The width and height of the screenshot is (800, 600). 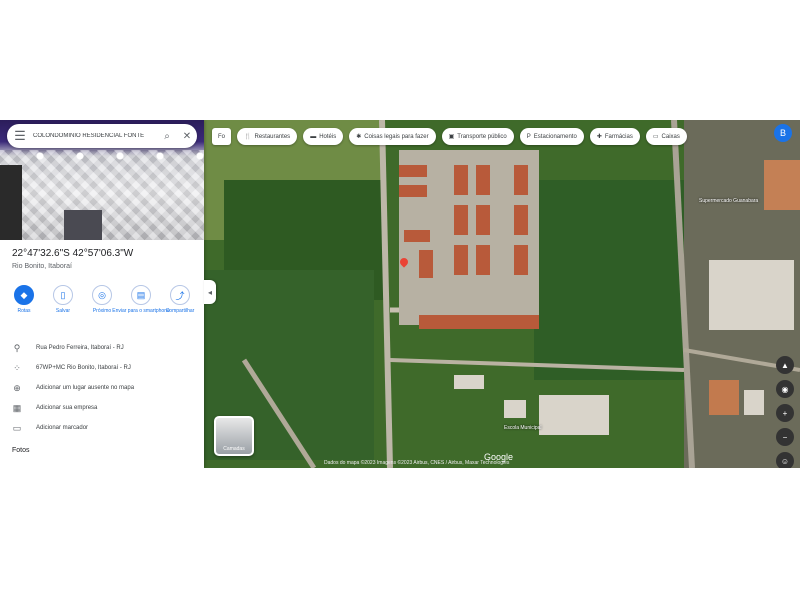 I want to click on account-avatar: B, so click(x=783, y=133).